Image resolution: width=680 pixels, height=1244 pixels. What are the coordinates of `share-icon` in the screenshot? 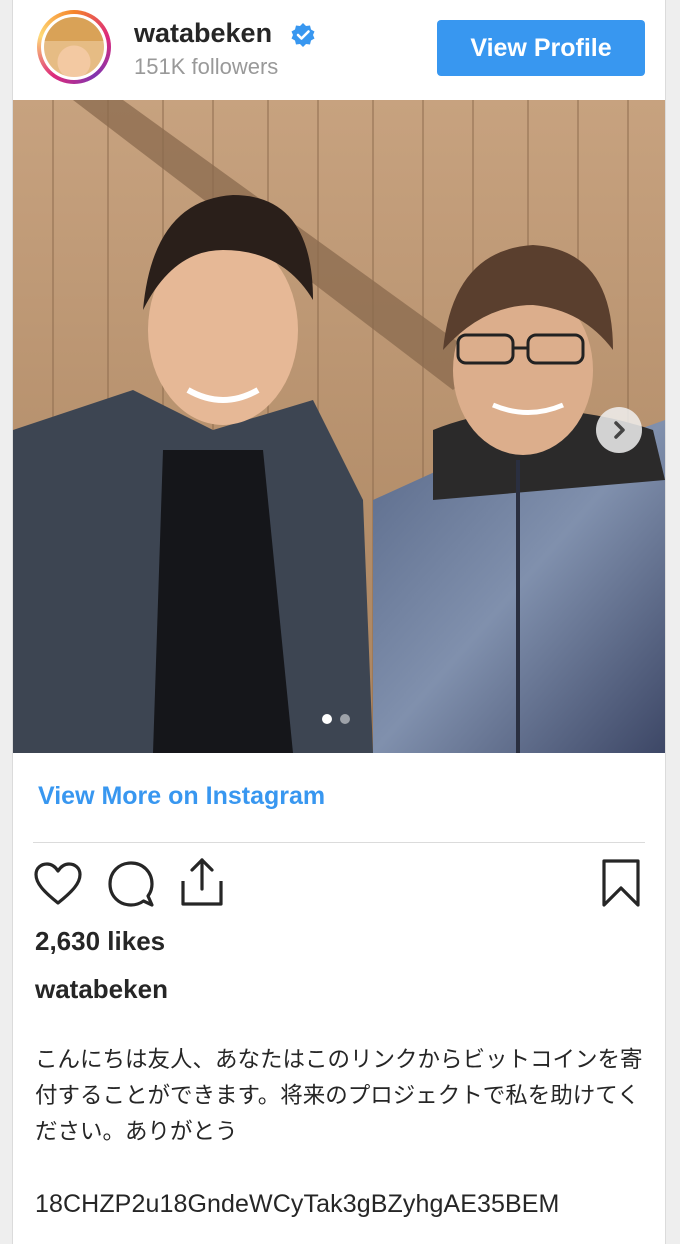 It's located at (202, 882).